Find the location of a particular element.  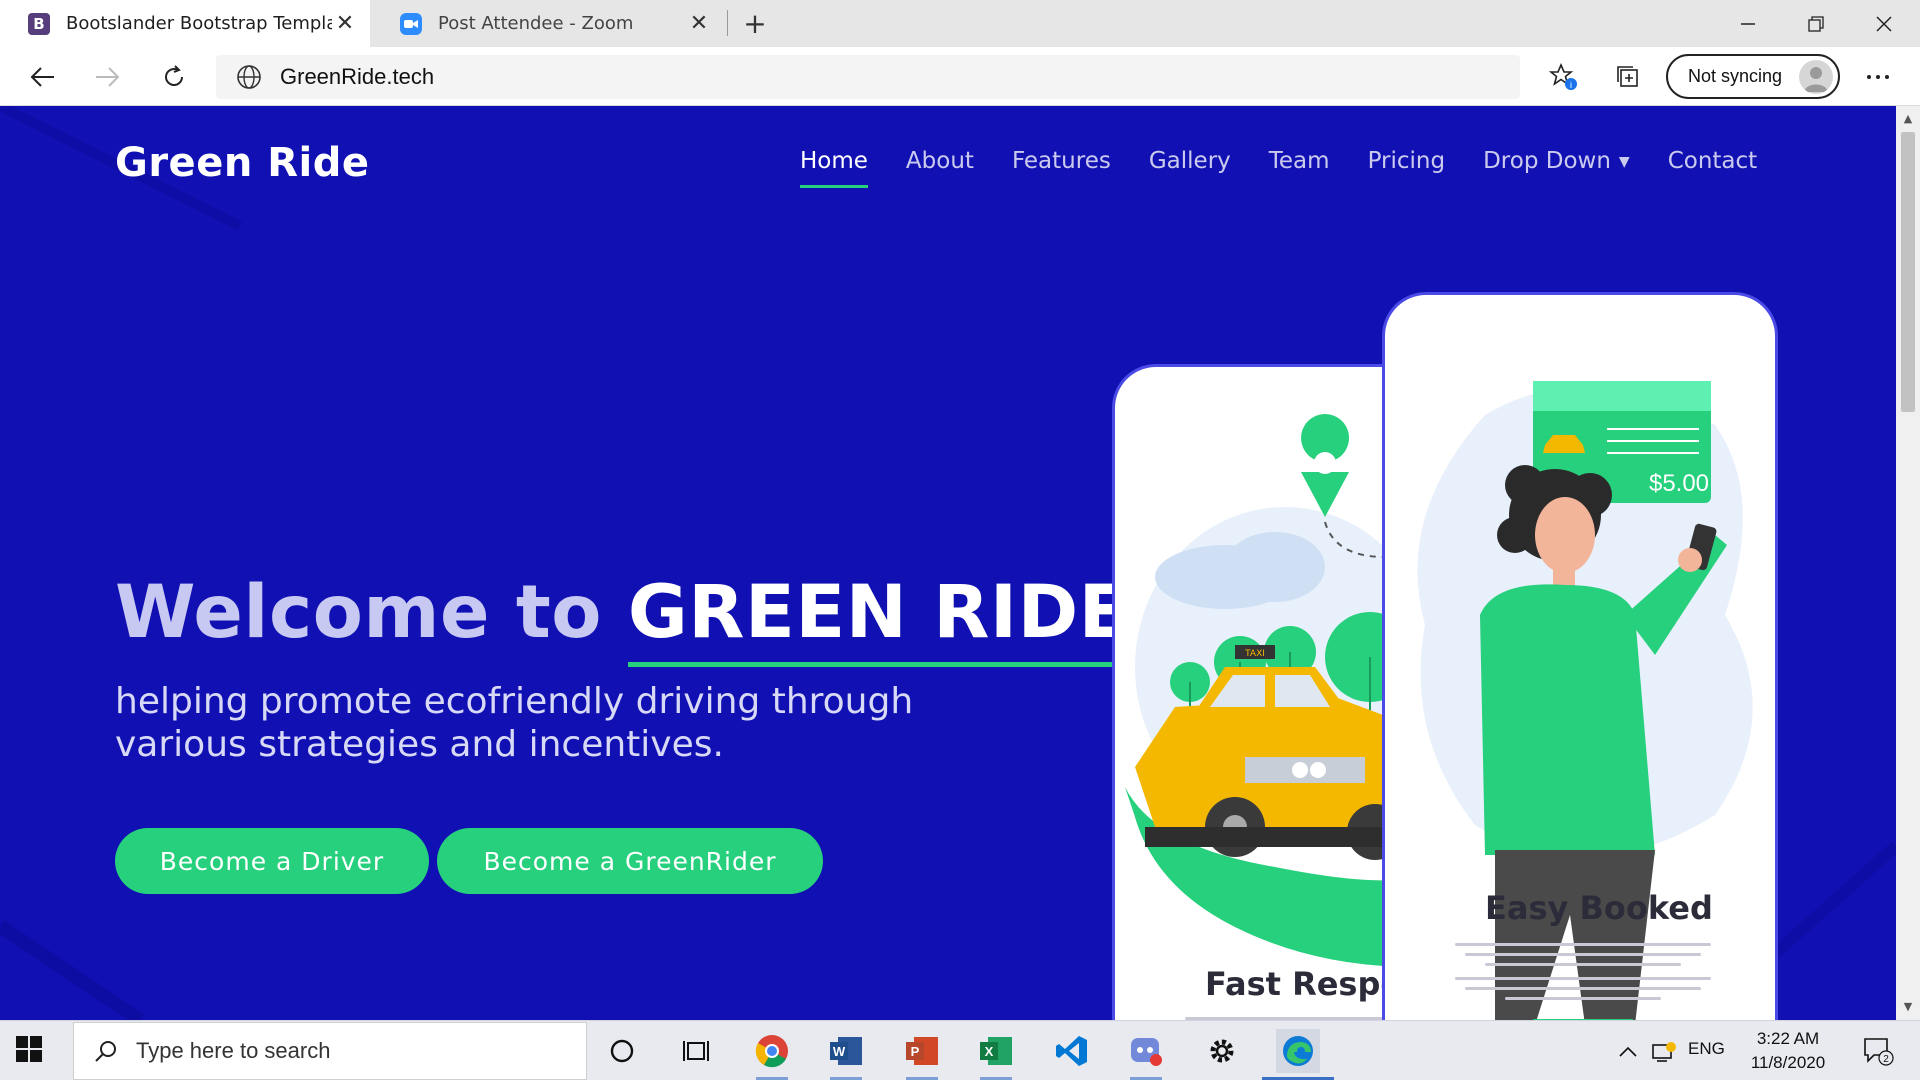

nav-pricing: Pricing is located at coordinates (1407, 161).